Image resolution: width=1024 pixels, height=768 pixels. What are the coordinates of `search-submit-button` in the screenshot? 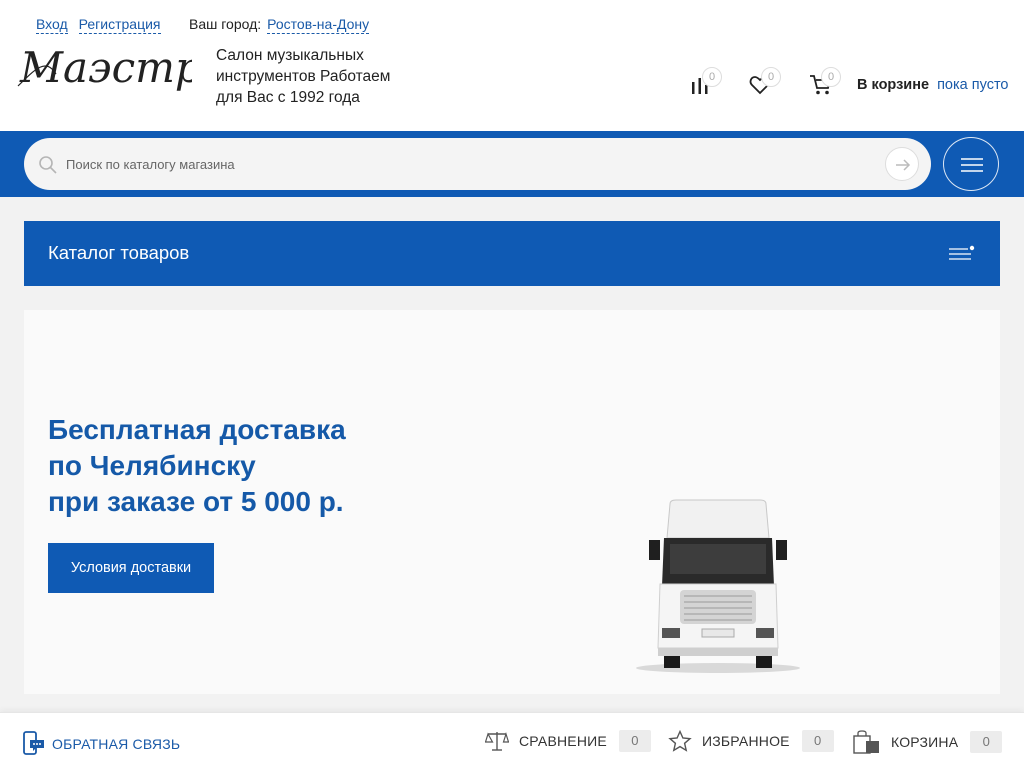 It's located at (902, 164).